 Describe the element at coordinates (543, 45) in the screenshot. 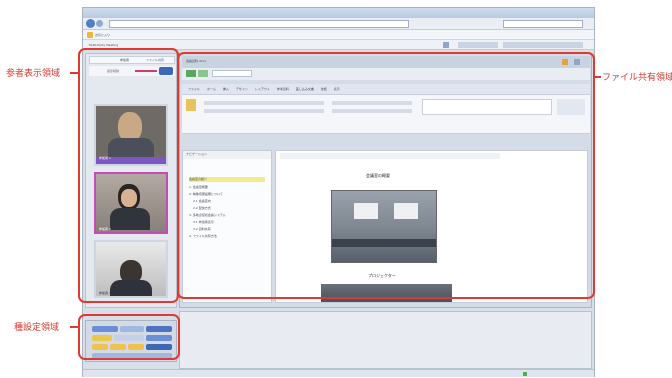

I see `tools-menu-icon` at that location.